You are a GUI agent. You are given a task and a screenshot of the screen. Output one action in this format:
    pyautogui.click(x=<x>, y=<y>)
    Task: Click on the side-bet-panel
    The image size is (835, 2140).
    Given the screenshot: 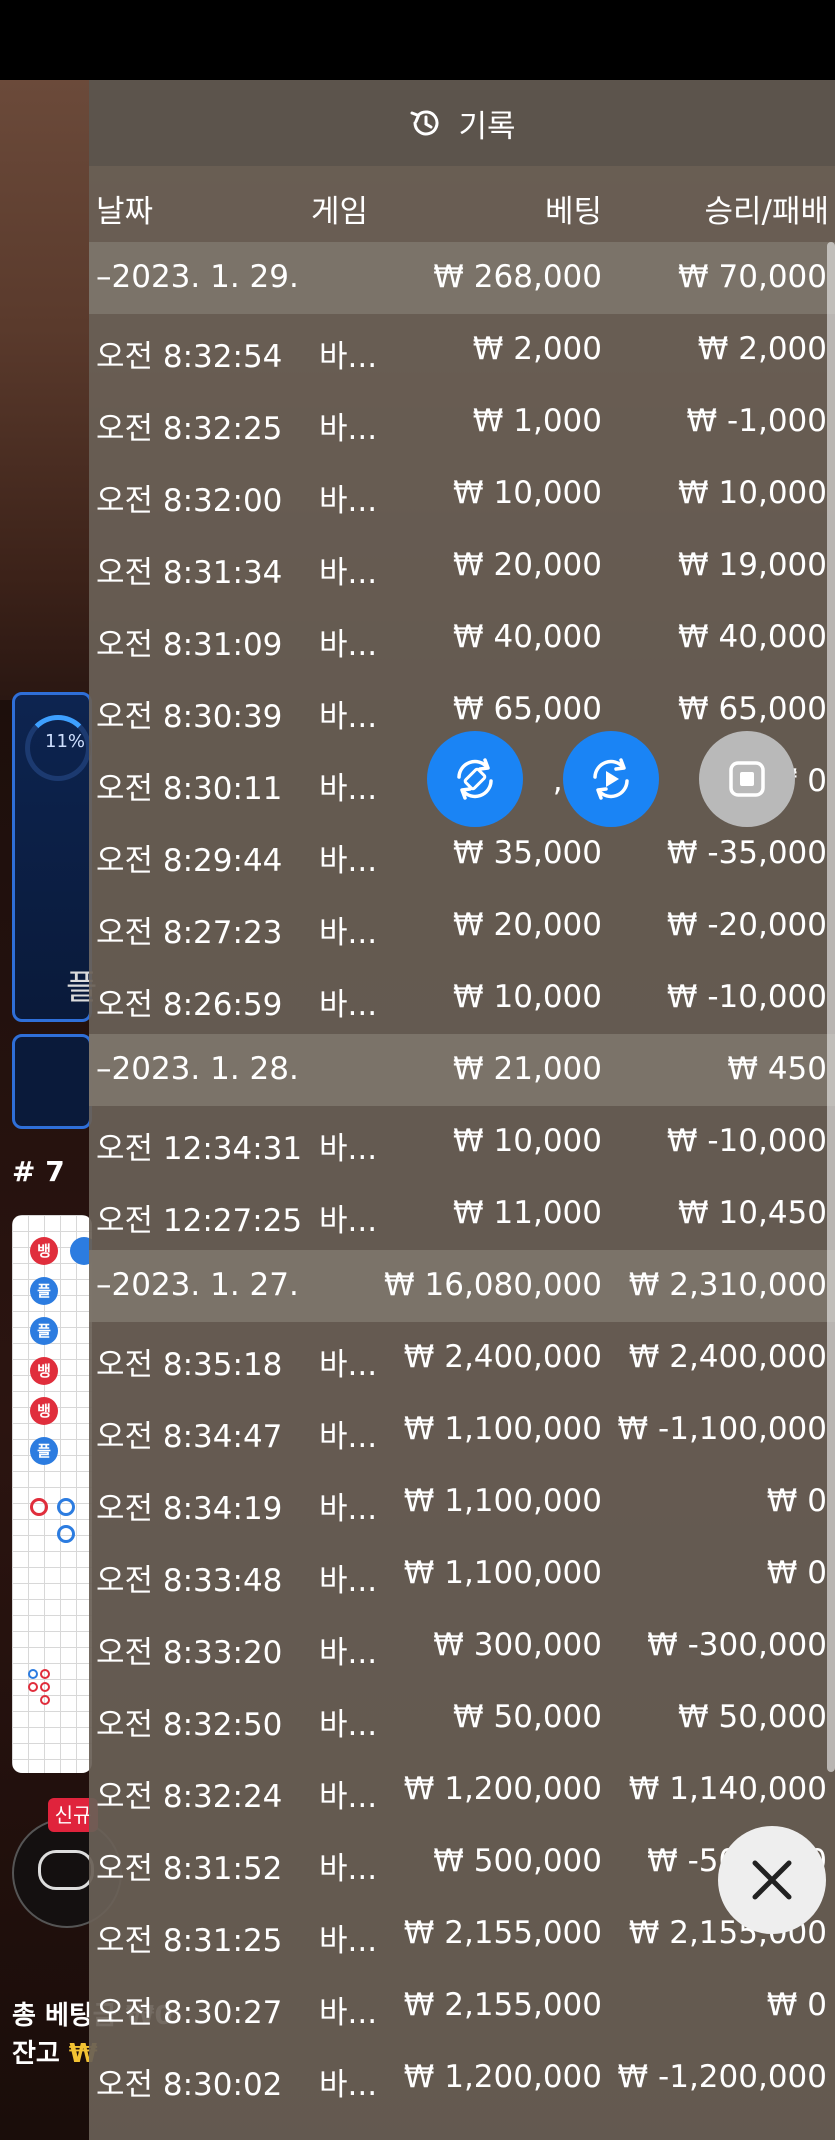 What is the action you would take?
    pyautogui.click(x=52, y=1081)
    